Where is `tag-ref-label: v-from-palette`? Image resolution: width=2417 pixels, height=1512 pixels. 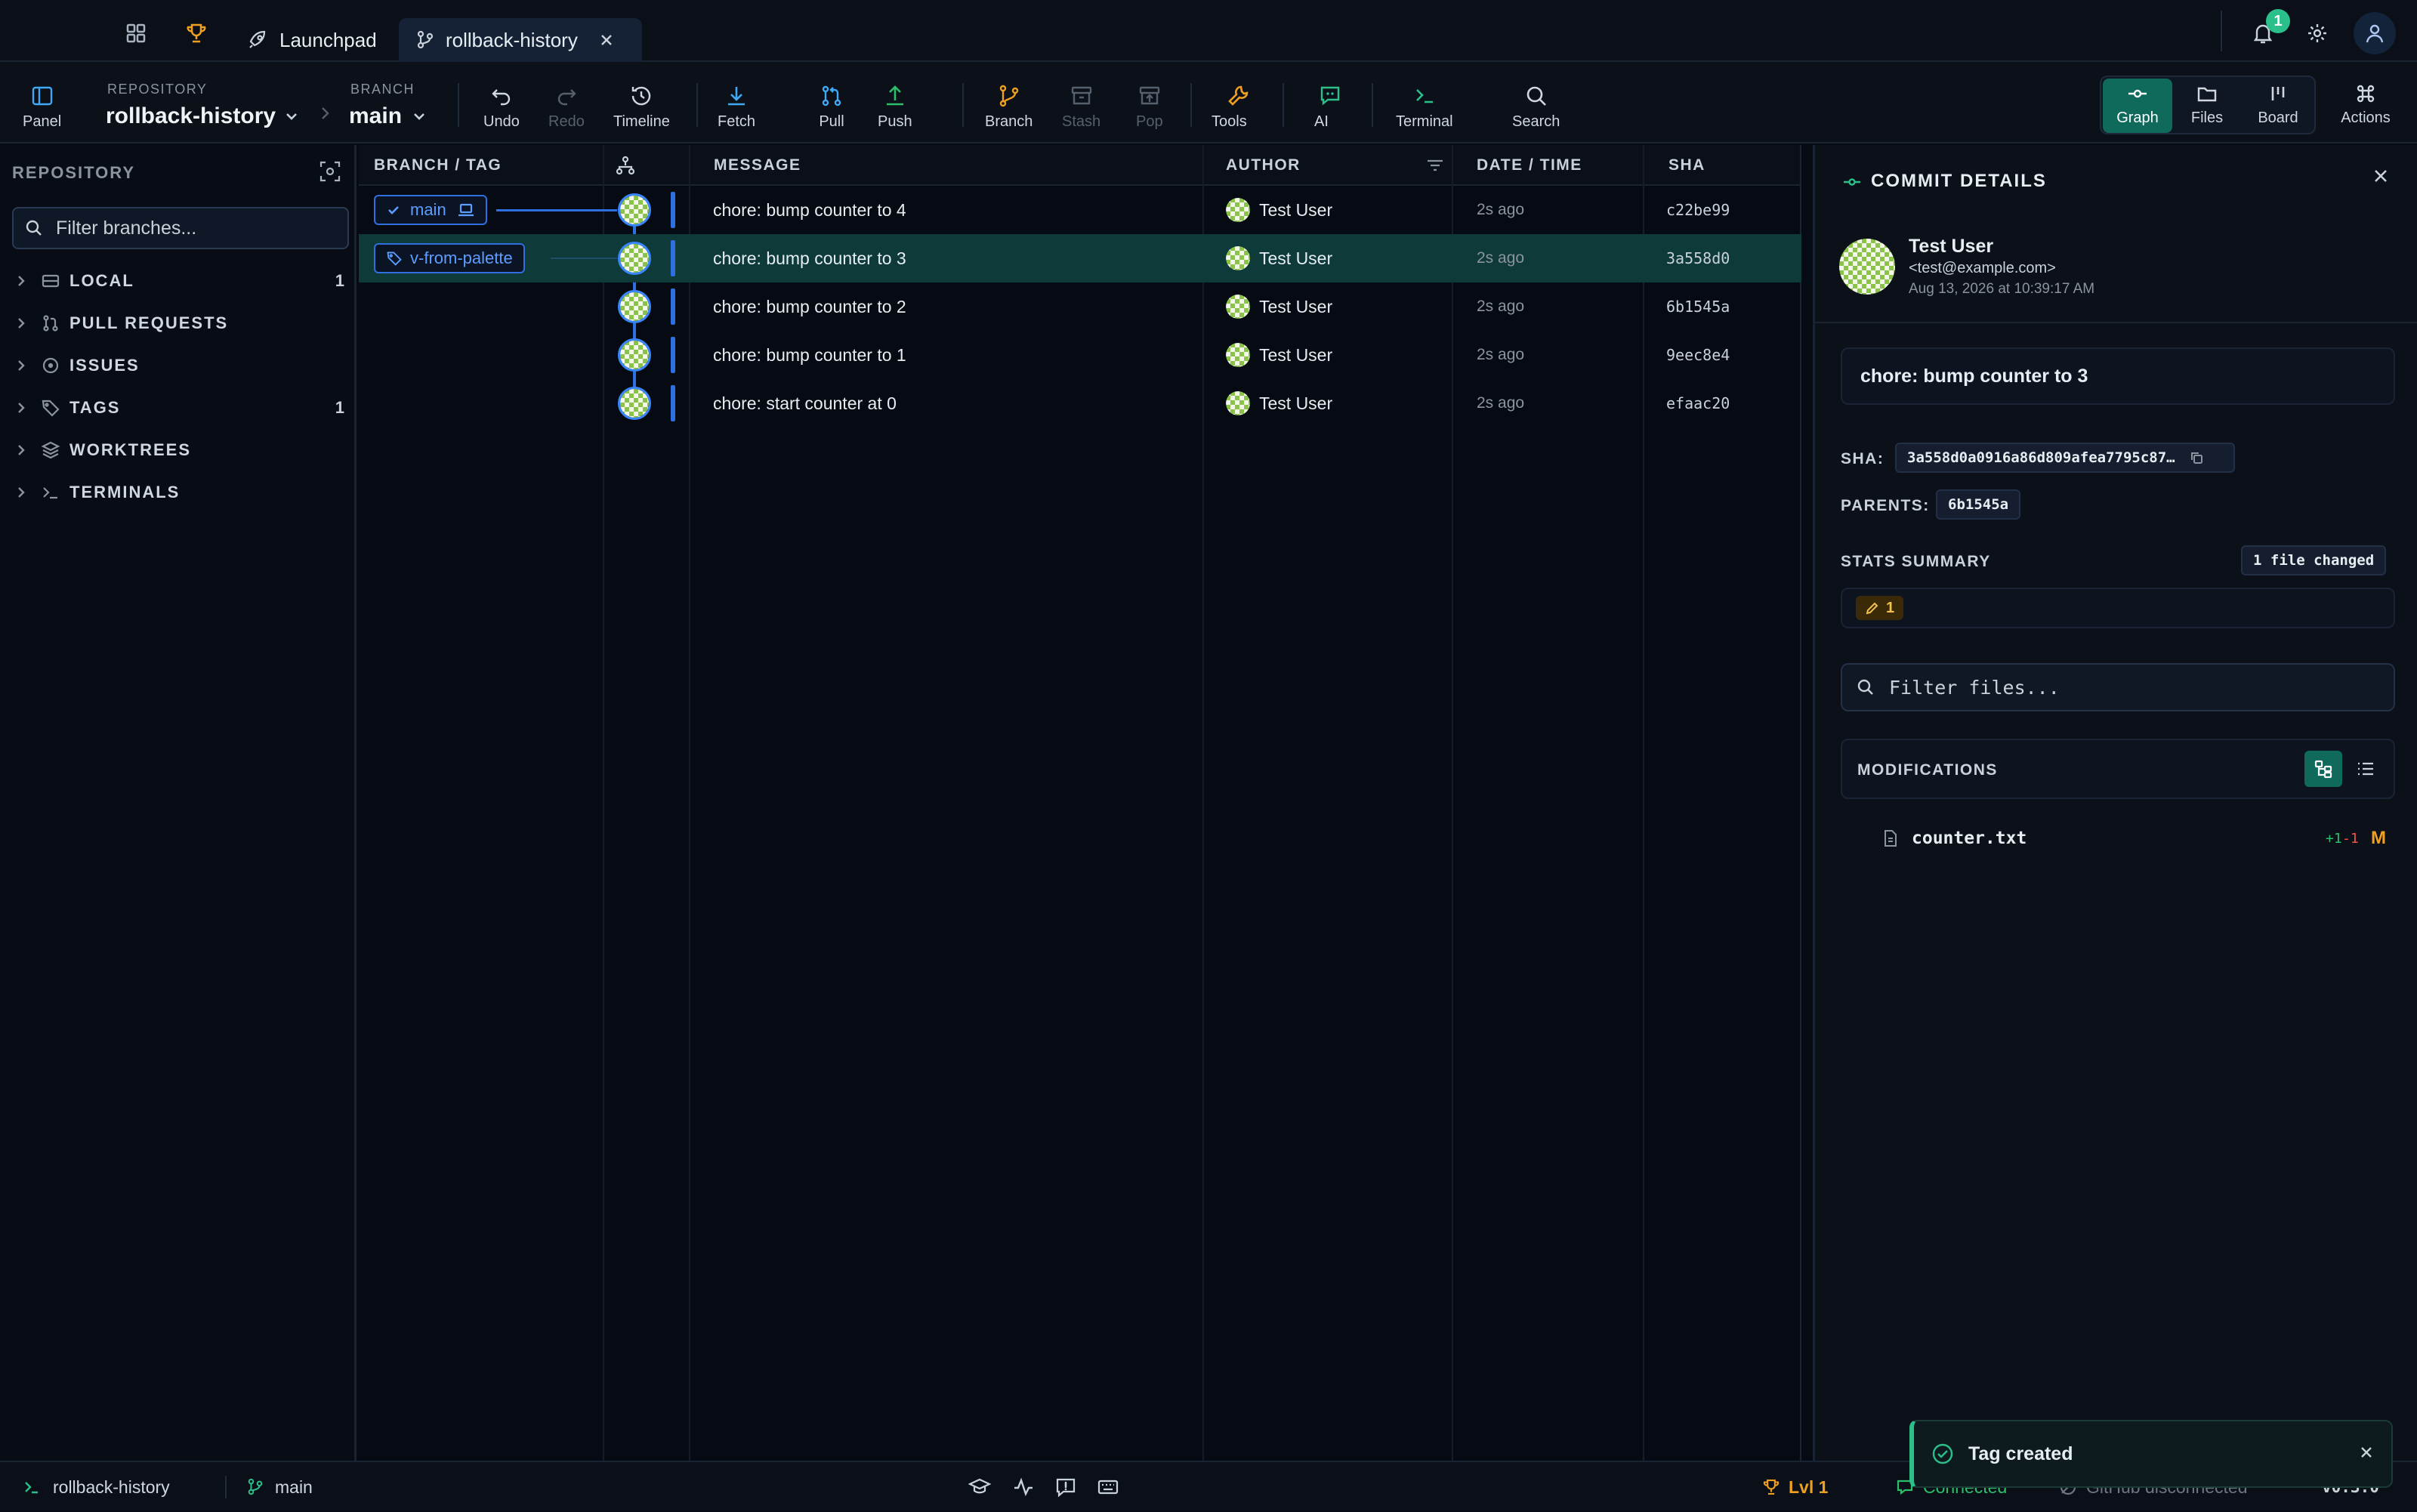 tag-ref-label: v-from-palette is located at coordinates (461, 257).